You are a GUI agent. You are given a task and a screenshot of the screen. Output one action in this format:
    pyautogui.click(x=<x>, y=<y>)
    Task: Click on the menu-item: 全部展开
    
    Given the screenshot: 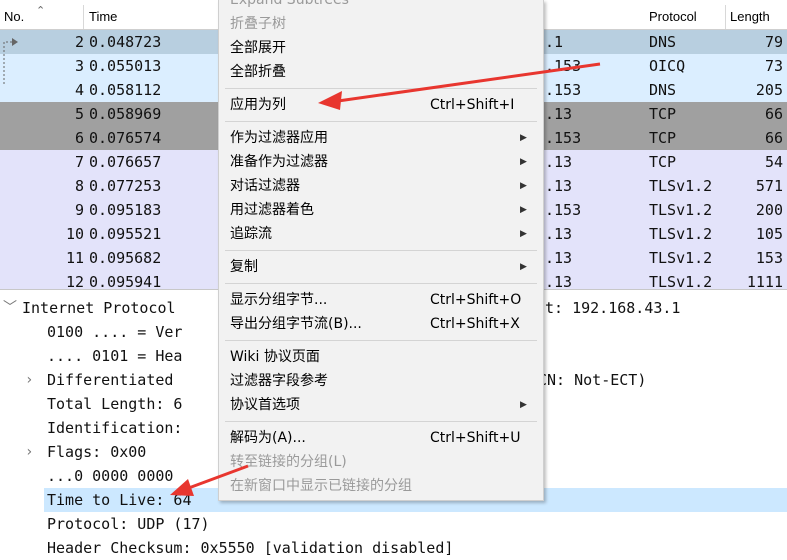 What is the action you would take?
    pyautogui.click(x=381, y=48)
    